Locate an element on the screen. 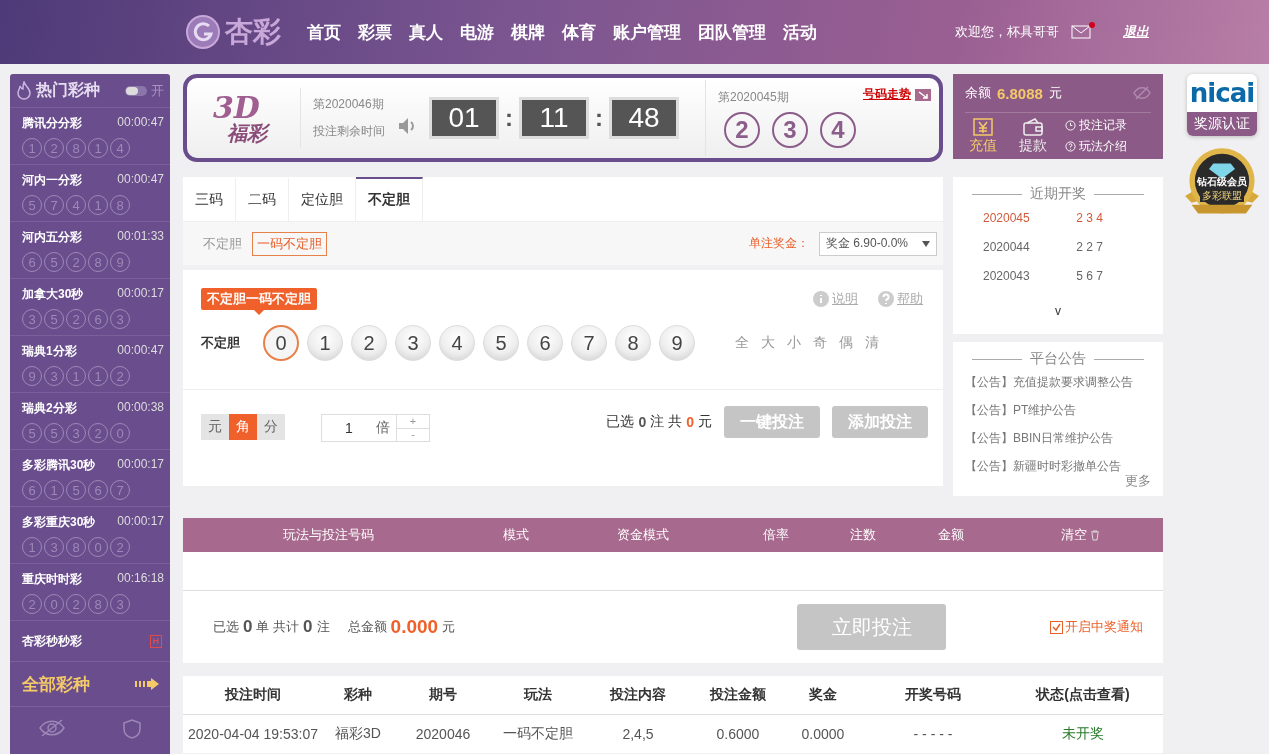  number-ball: 3 is located at coordinates (413, 343).